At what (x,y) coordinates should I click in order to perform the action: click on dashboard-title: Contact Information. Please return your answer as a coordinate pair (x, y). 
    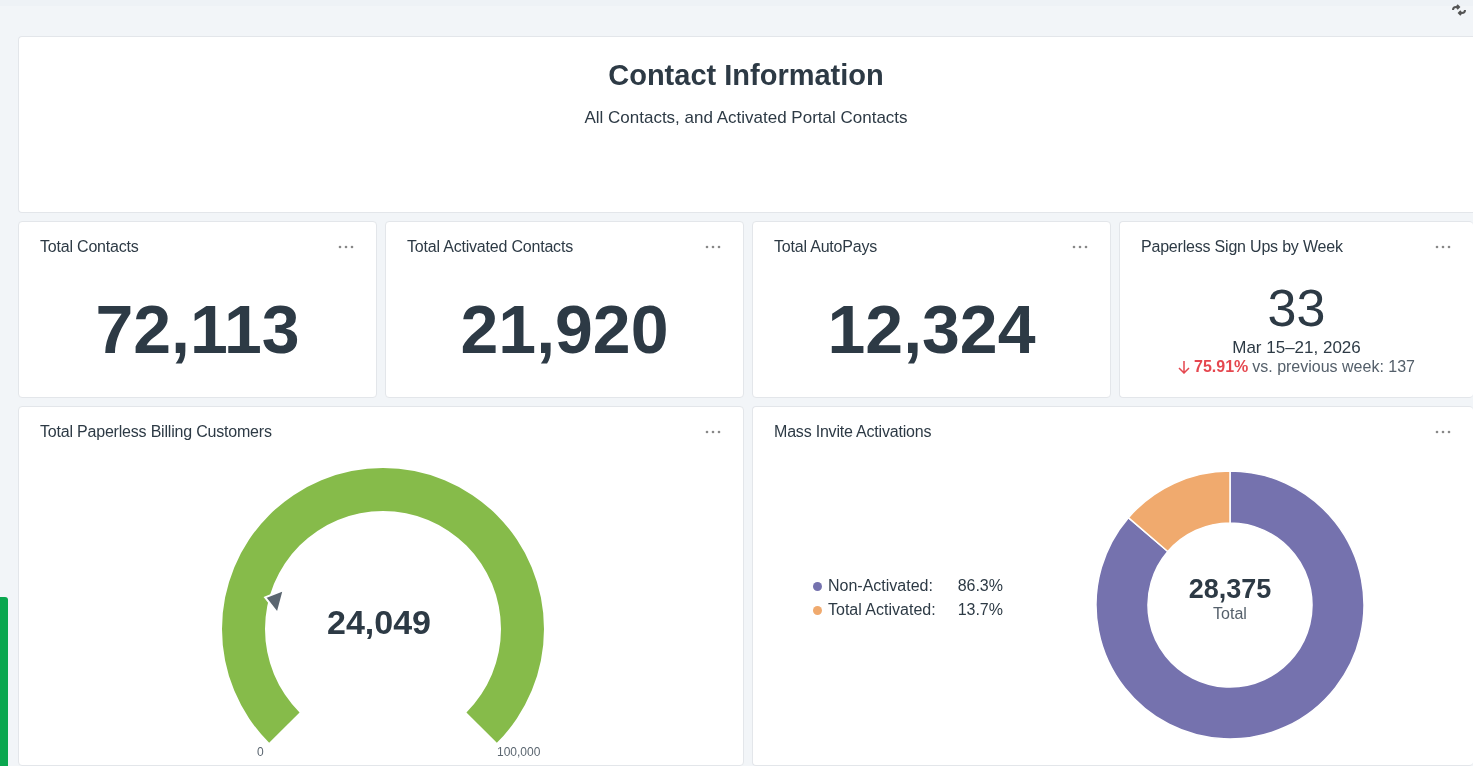
    Looking at the image, I should click on (746, 75).